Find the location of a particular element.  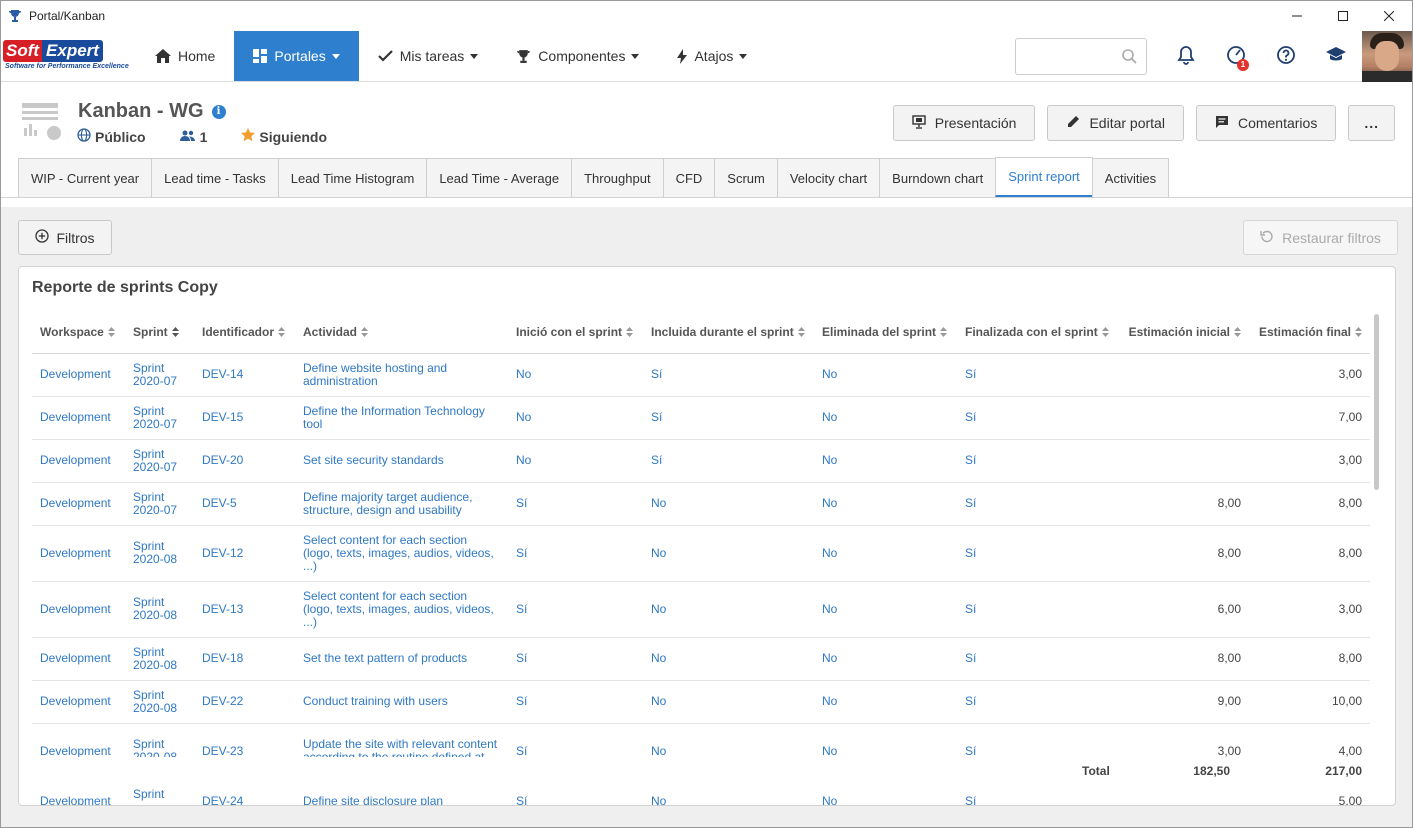

cell-id: DEV-14 is located at coordinates (244, 375).